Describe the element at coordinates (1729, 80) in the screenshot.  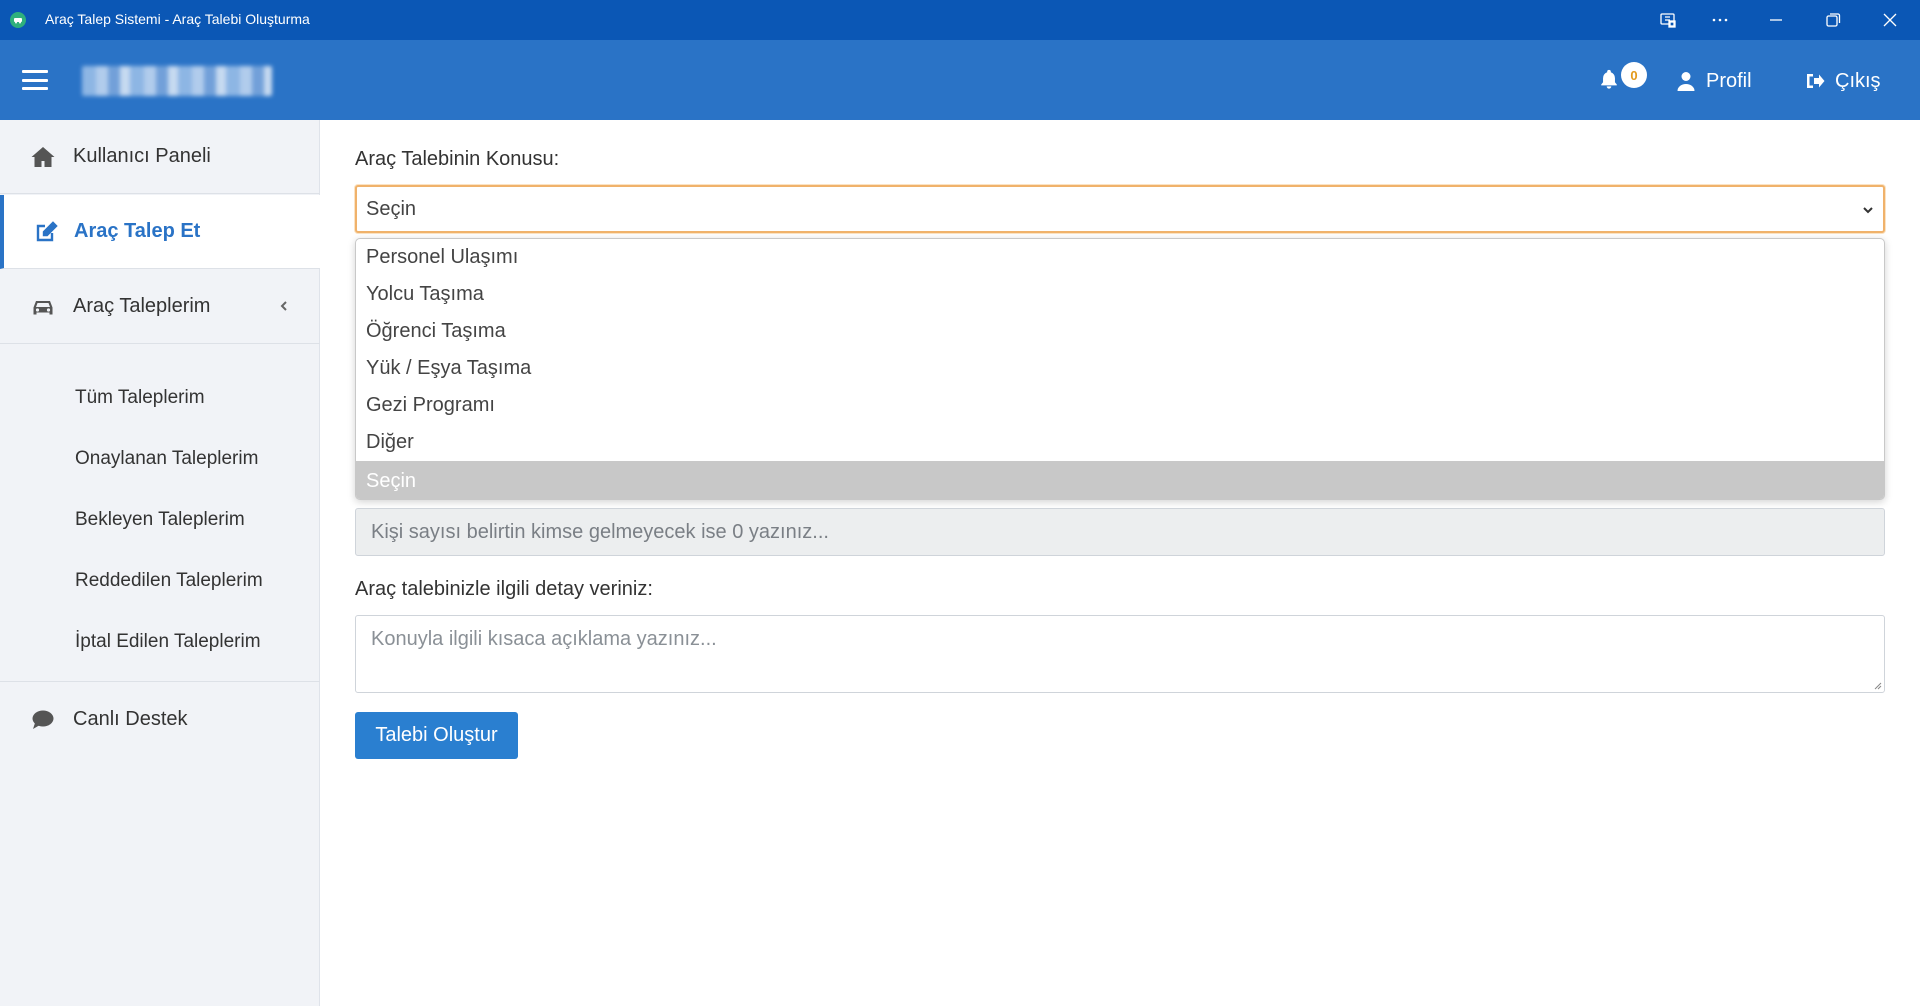
I see `profile-label: Profil` at that location.